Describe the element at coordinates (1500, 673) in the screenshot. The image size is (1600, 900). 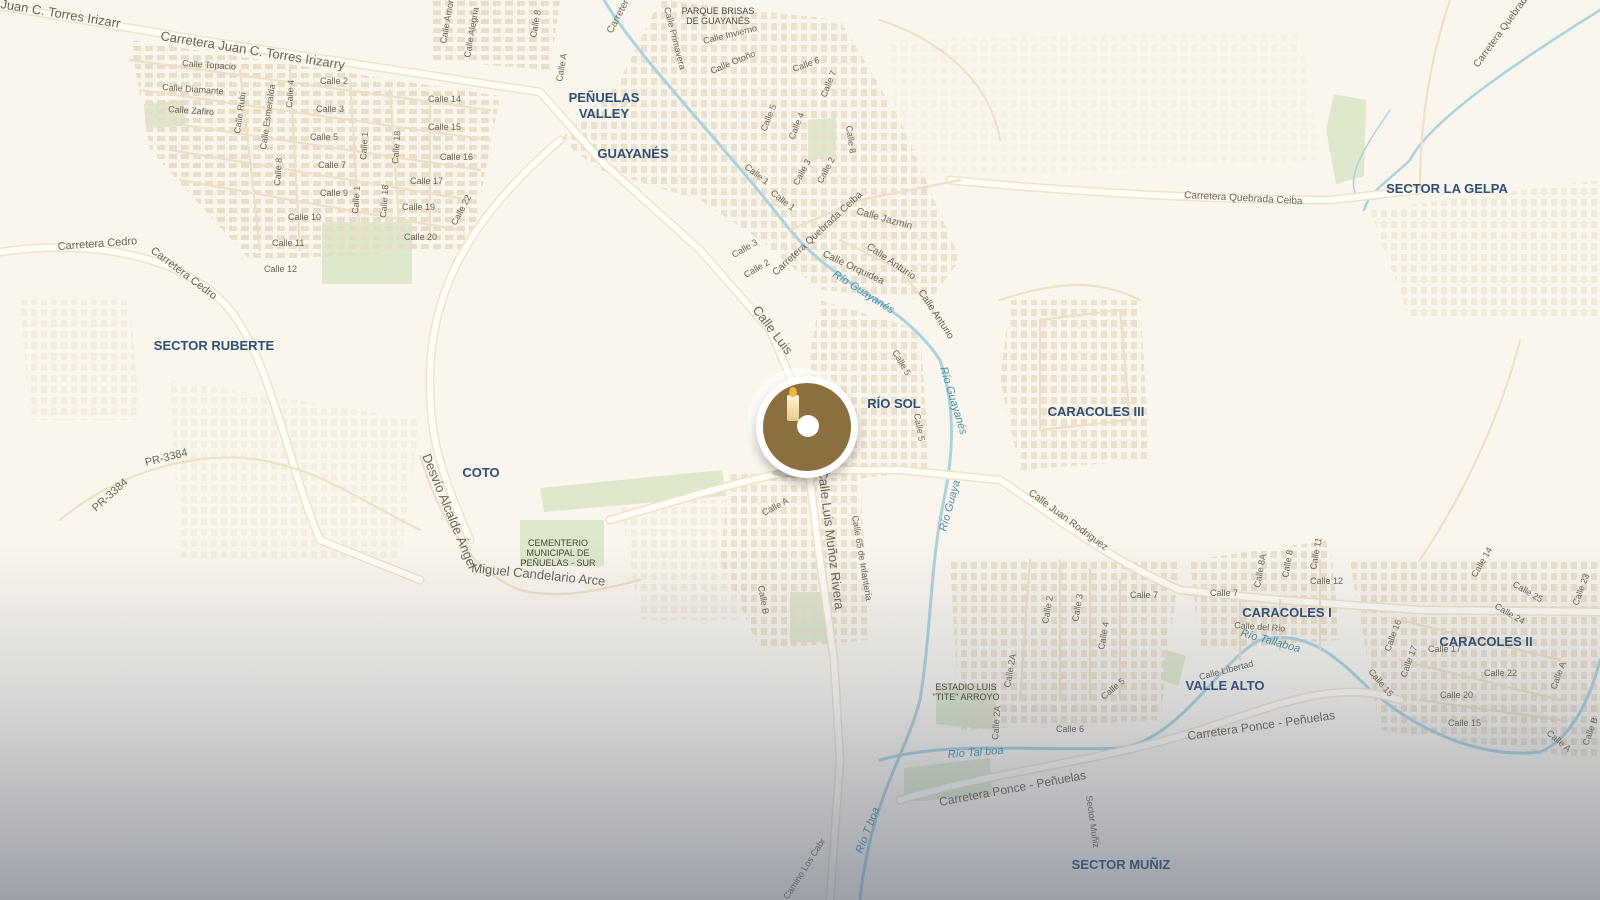
I see `label-c22e: Calle 22` at that location.